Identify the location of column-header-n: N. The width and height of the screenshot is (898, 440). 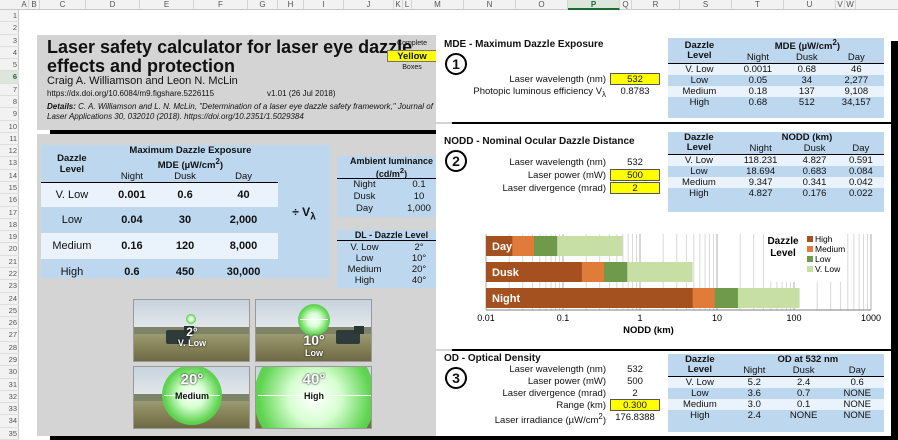
(490, 5).